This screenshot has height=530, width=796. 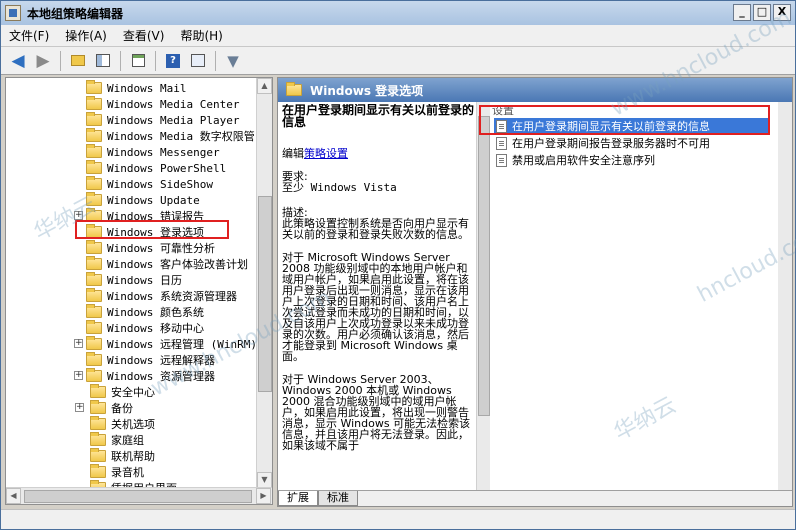 I want to click on description-scroll-thumb, so click(x=484, y=266).